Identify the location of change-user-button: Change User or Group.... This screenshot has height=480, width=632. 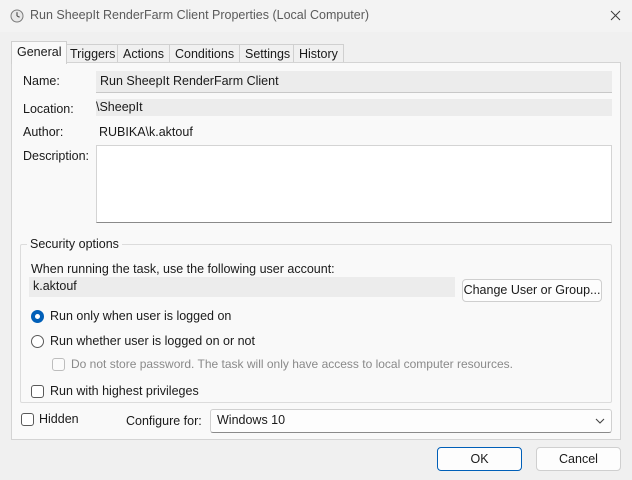
(532, 290).